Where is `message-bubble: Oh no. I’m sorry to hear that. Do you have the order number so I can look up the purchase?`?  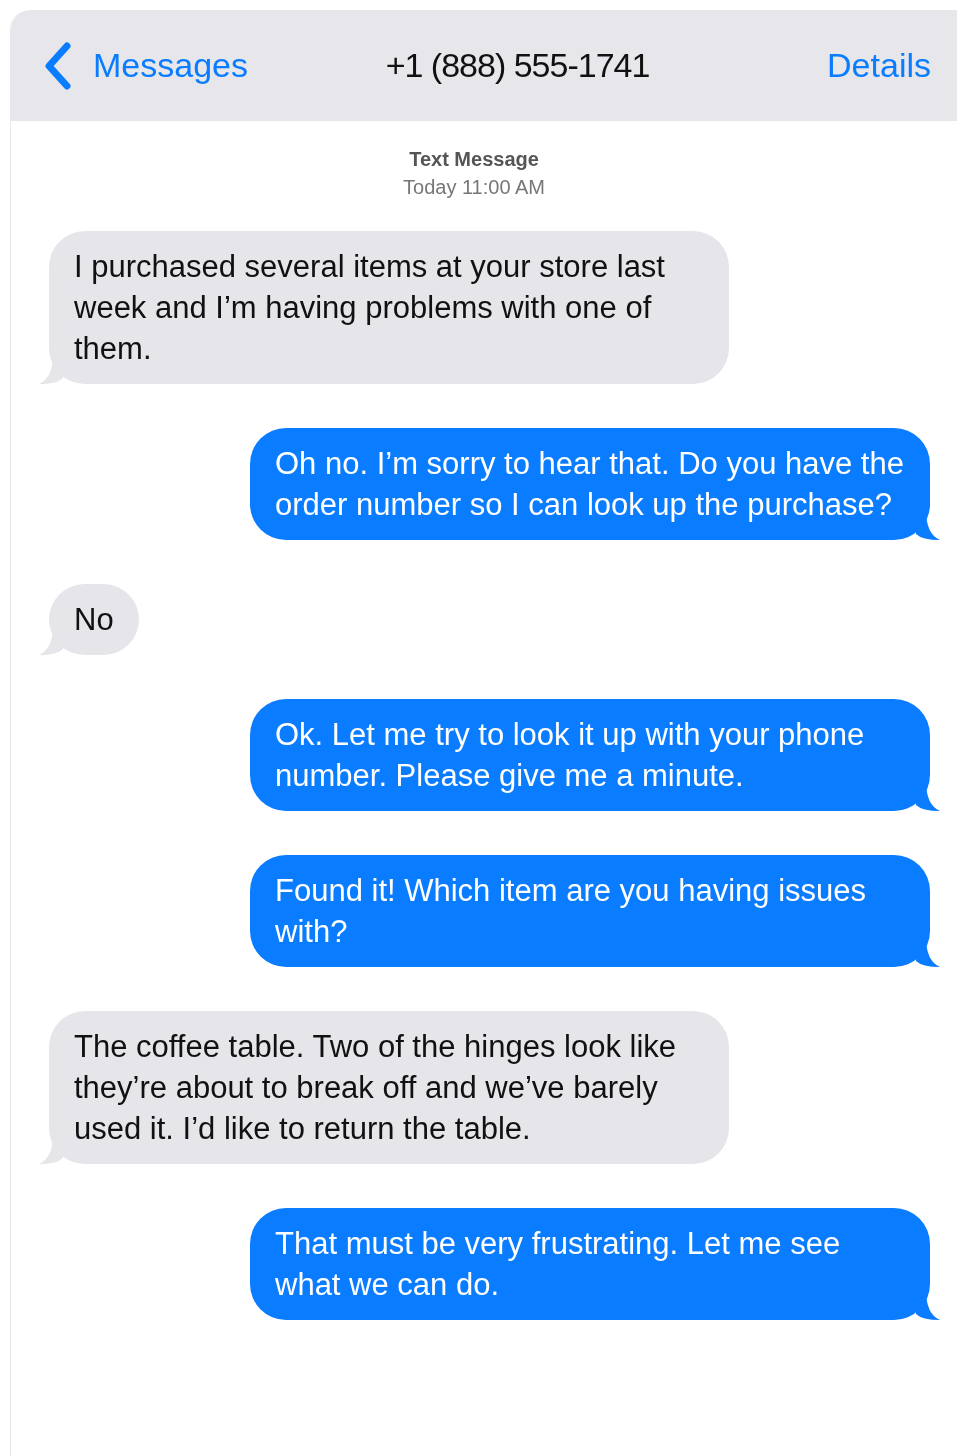
message-bubble: Oh no. I’m sorry to hear that. Do you have the order number so I can look up the purchase? is located at coordinates (590, 484).